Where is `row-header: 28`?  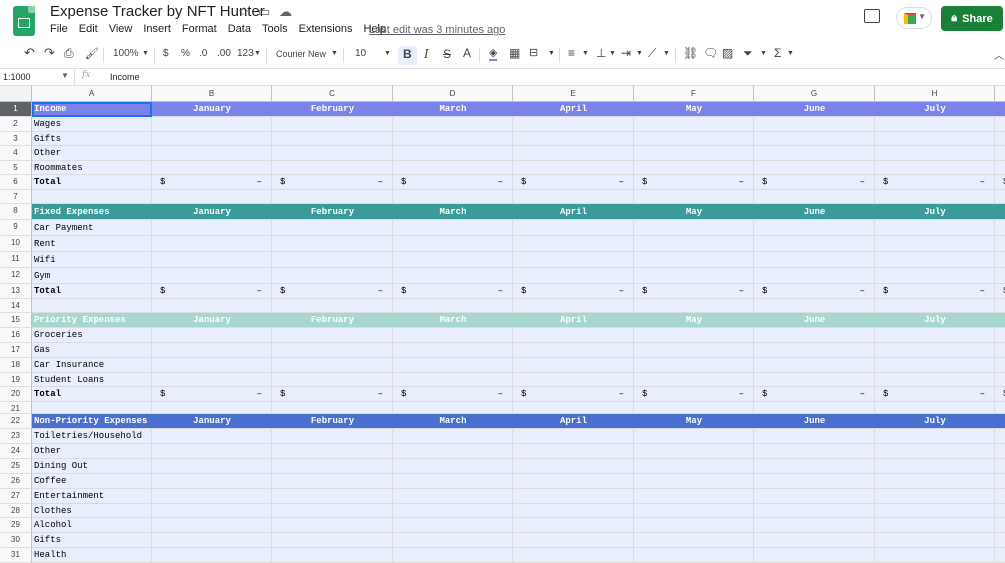
row-header: 28 is located at coordinates (16, 511).